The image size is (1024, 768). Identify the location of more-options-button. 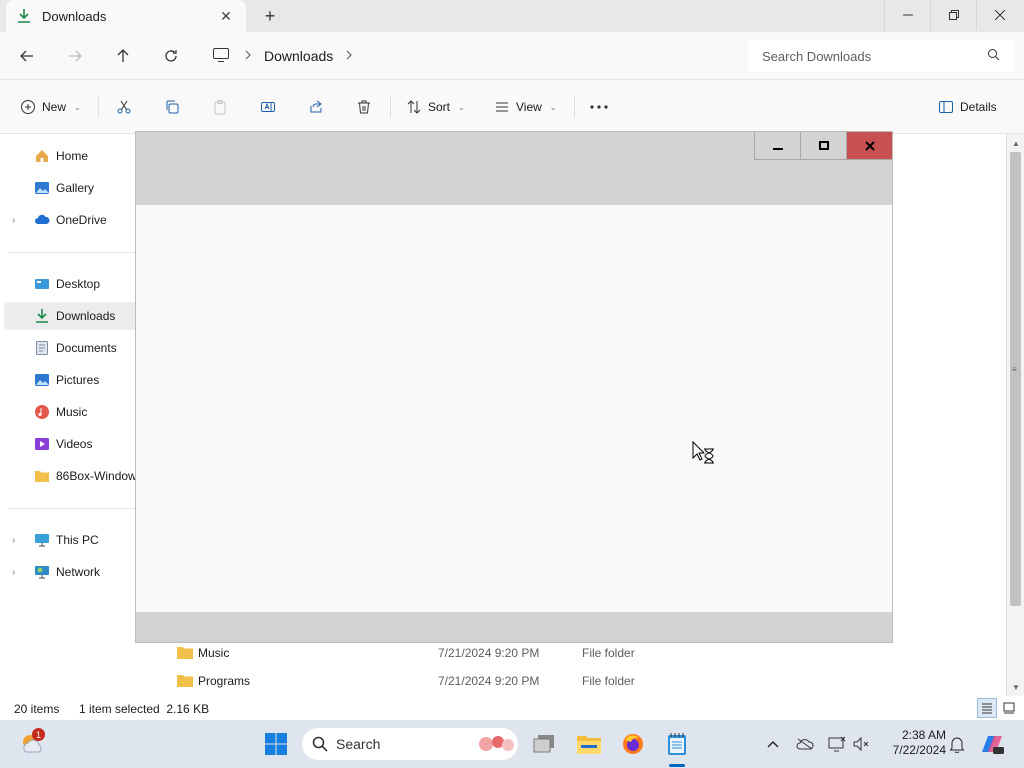
(599, 107).